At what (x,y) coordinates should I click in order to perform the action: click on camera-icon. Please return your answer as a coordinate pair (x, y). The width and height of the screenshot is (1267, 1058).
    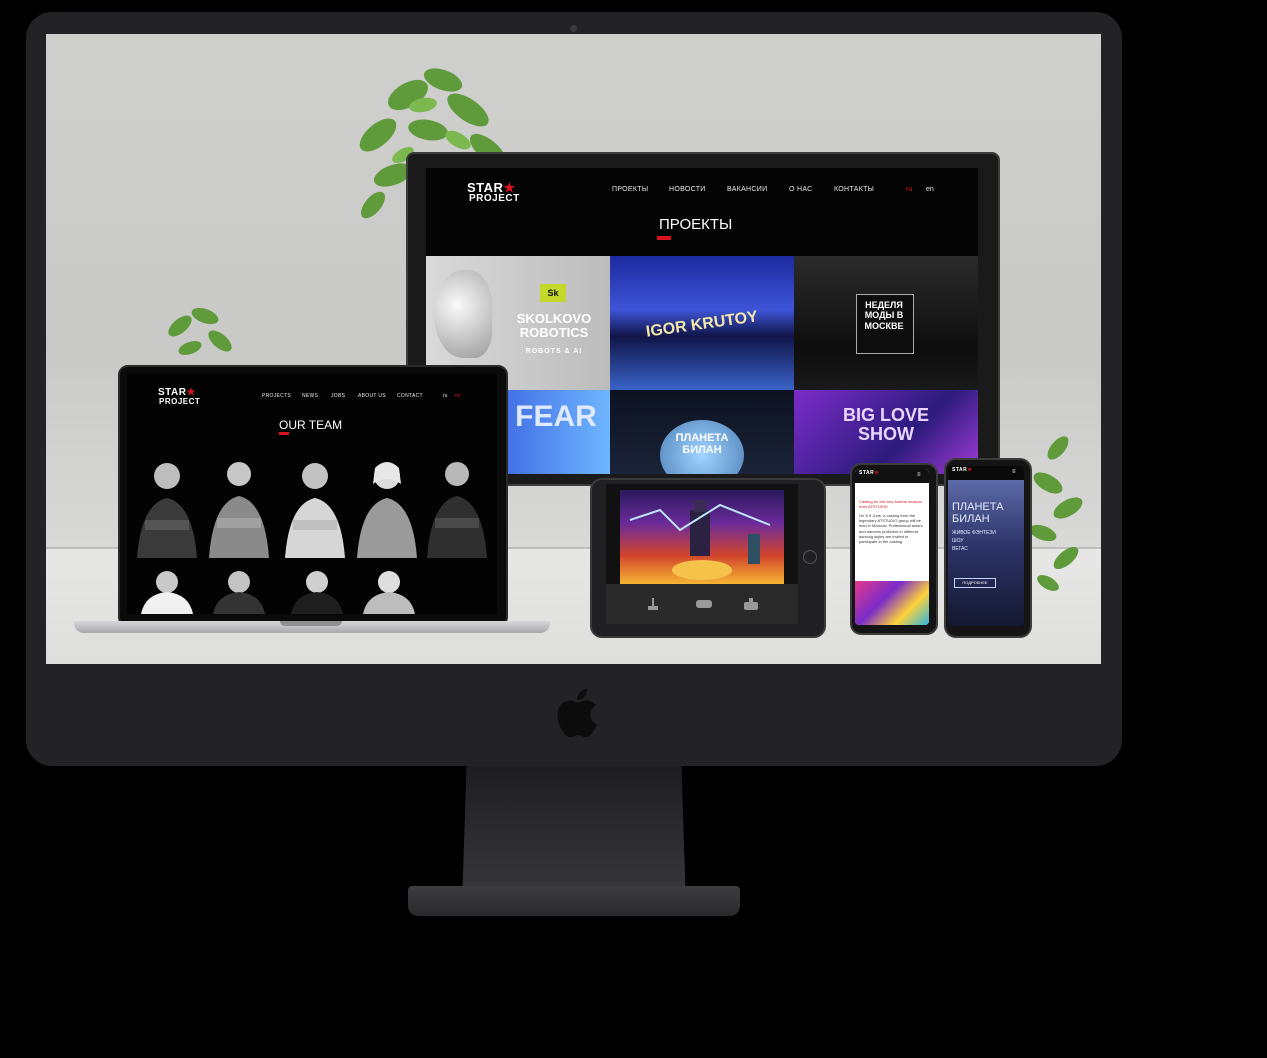
    Looking at the image, I should click on (573, 28).